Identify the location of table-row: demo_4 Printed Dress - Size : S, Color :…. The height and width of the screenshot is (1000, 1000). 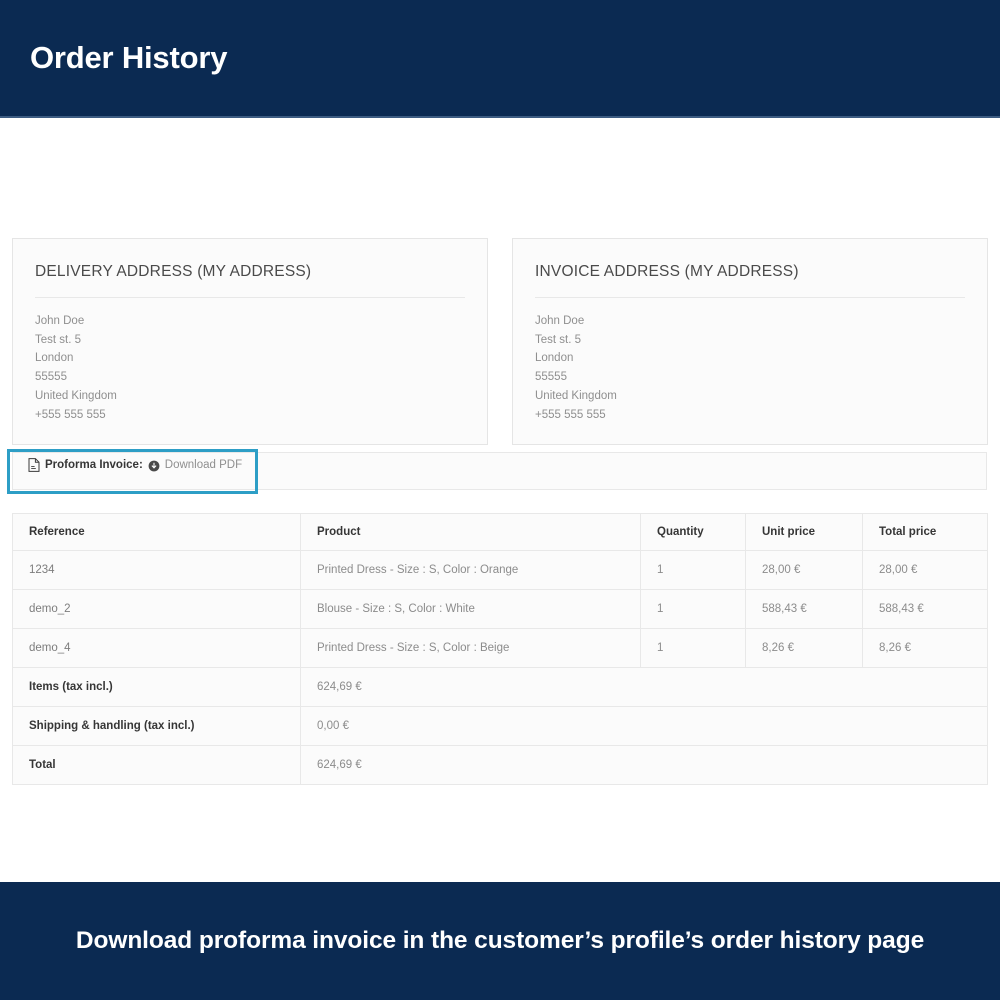
(500, 648).